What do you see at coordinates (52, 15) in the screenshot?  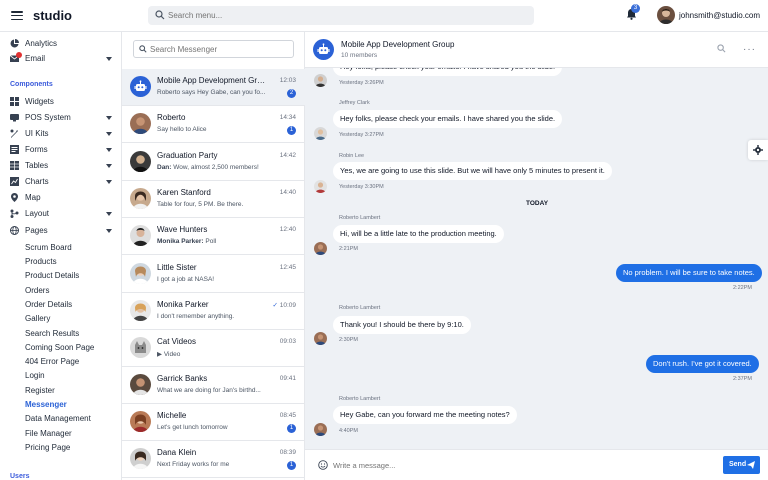 I see `brand-logo: studio` at bounding box center [52, 15].